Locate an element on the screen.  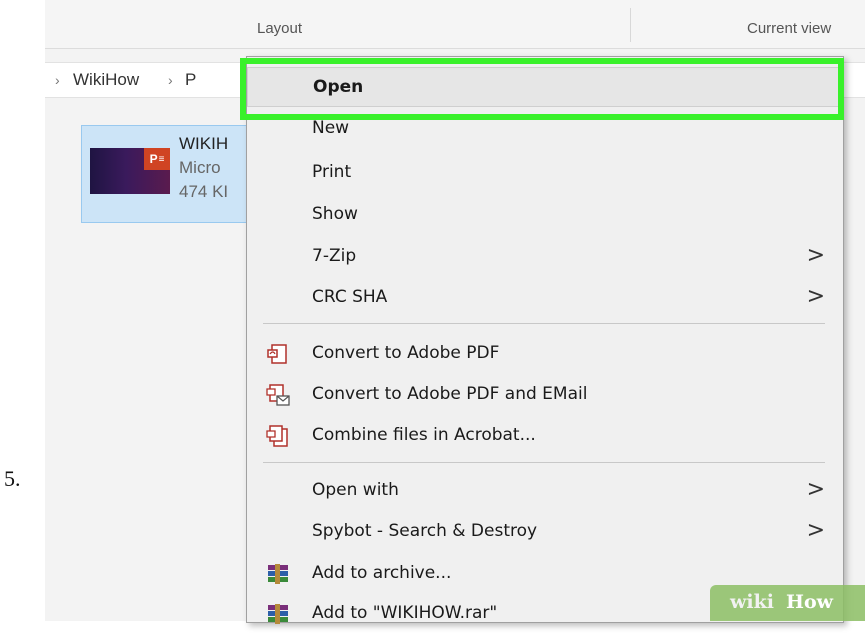
adobe-pdf-email-icon is located at coordinates (278, 395).